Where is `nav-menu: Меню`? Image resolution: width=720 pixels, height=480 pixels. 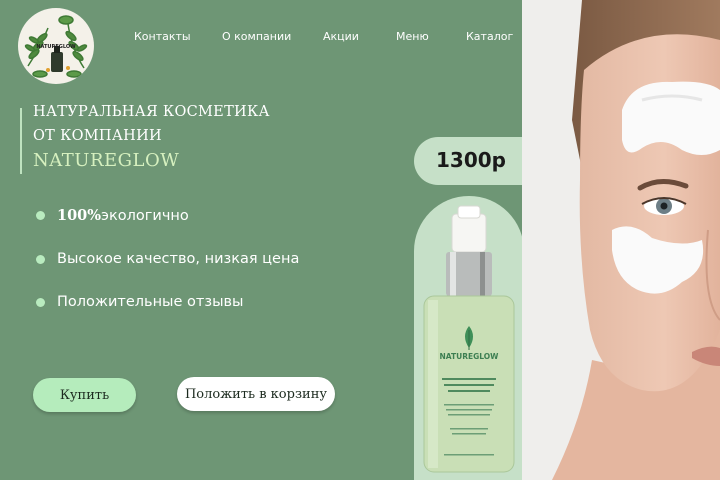
nav-menu: Меню is located at coordinates (412, 36).